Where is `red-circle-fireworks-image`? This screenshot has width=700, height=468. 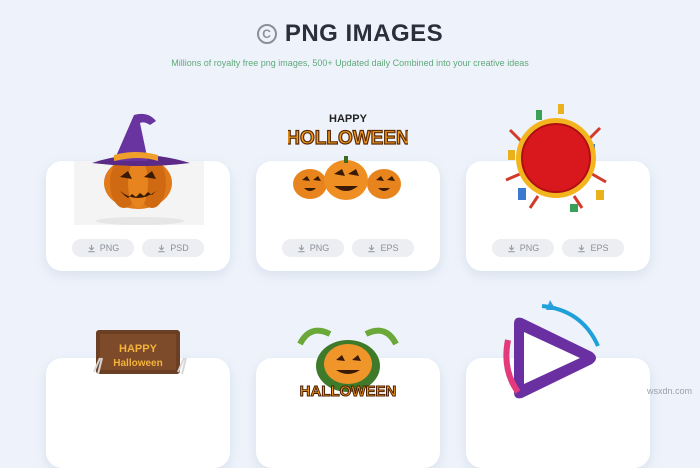 red-circle-fireworks-image is located at coordinates (556, 158).